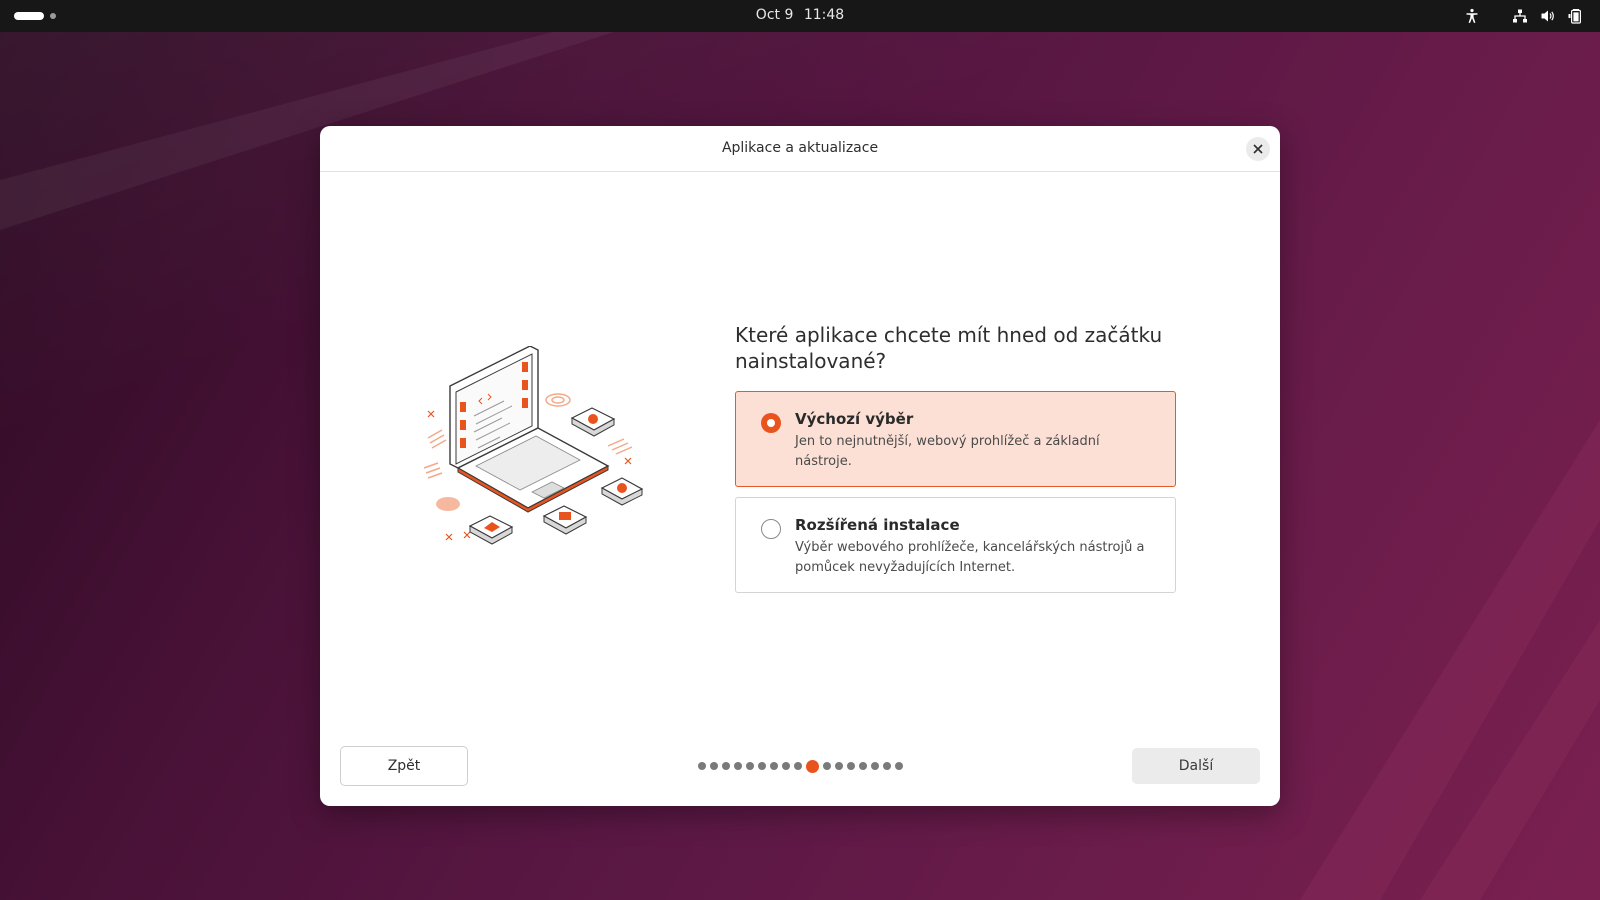 The width and height of the screenshot is (1600, 900). I want to click on step-progress-dots, so click(800, 766).